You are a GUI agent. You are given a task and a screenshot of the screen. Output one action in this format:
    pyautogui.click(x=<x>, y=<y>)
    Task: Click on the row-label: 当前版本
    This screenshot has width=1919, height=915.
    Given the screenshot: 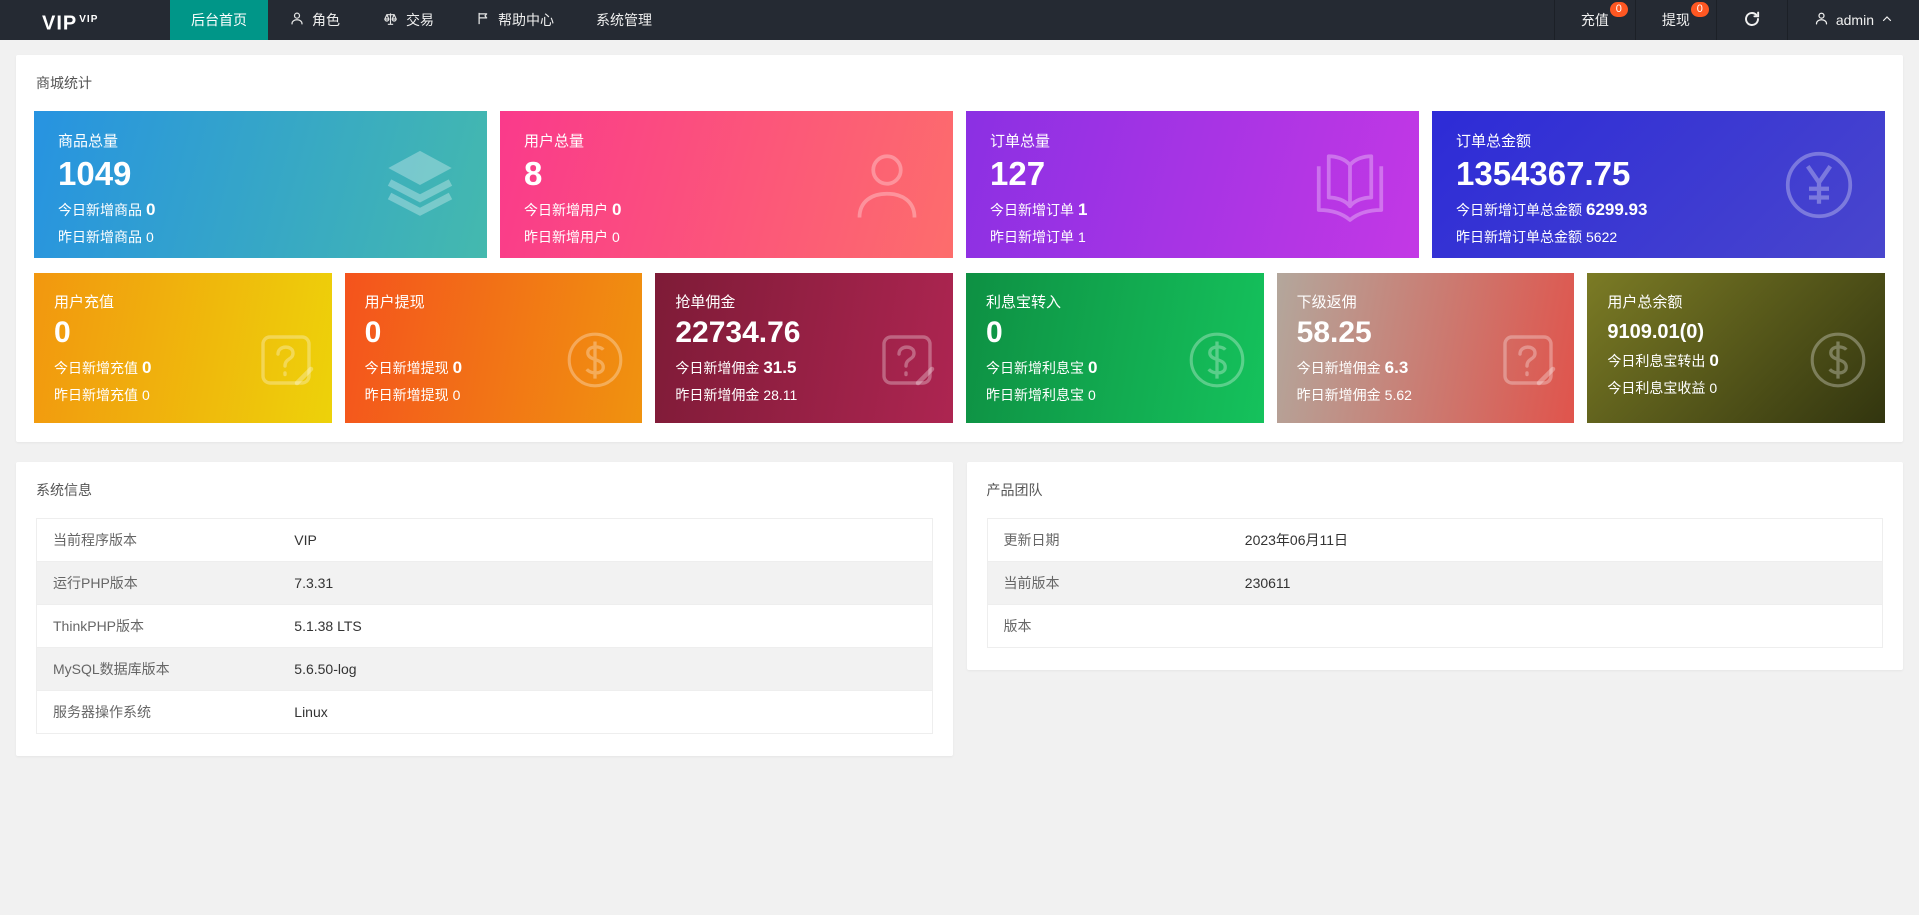 What is the action you would take?
    pyautogui.click(x=1108, y=583)
    